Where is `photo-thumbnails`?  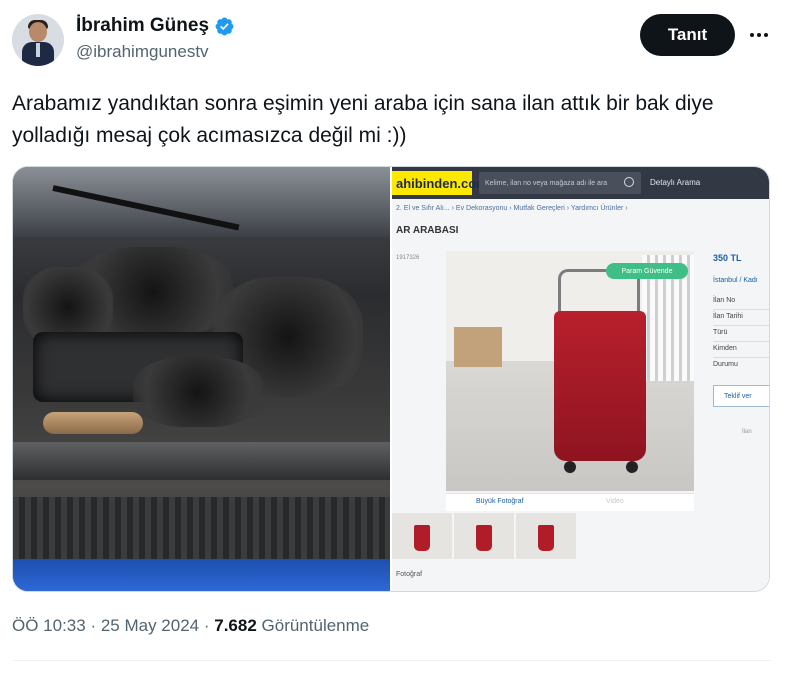
photo-thumbnails is located at coordinates (580, 537).